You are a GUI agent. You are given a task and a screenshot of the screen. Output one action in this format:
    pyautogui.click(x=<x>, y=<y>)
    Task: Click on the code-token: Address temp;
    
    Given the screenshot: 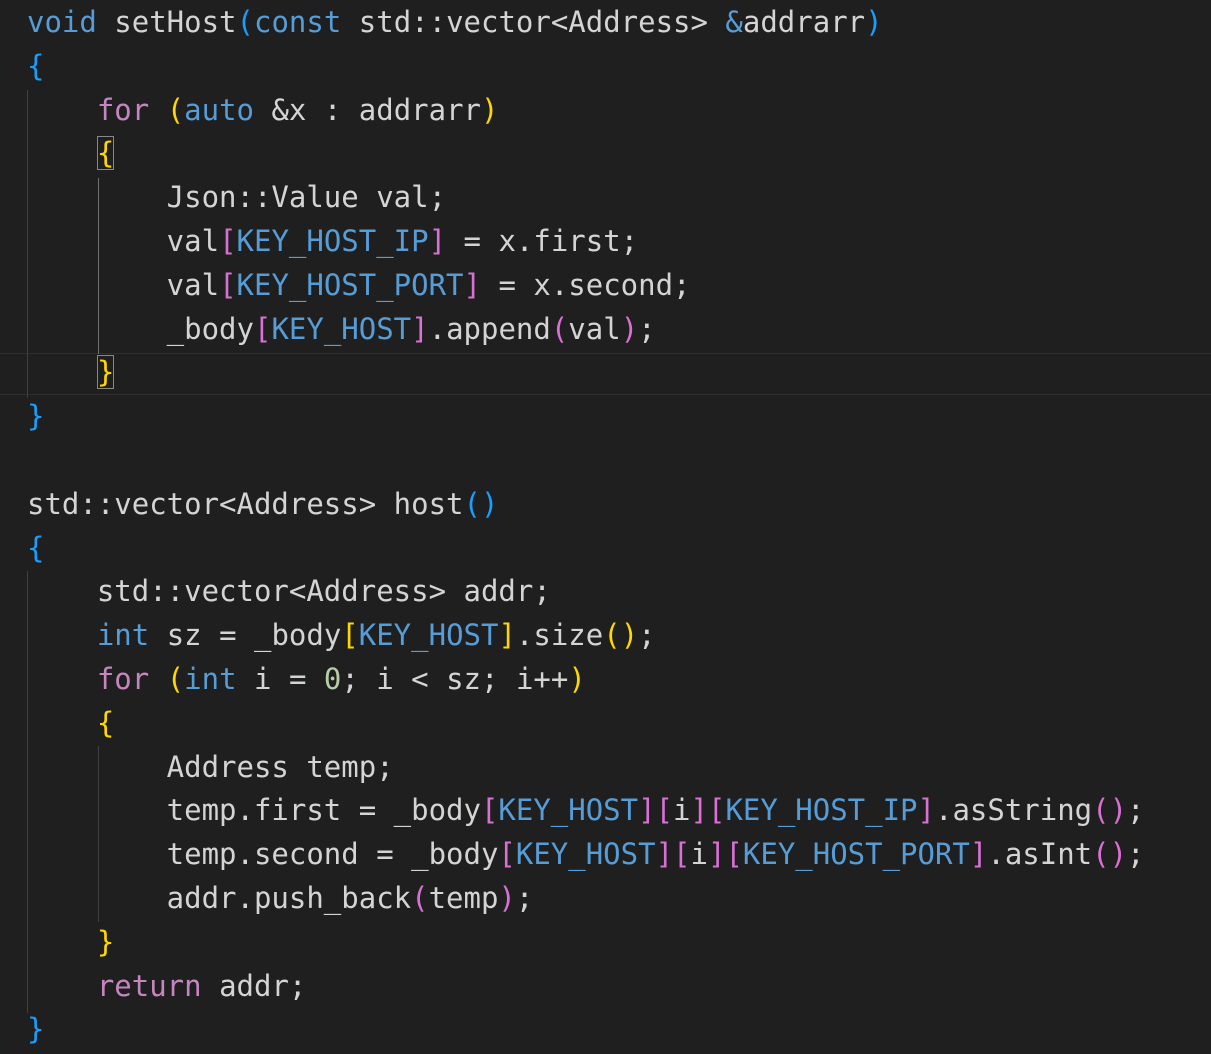 What is the action you would take?
    pyautogui.click(x=210, y=766)
    